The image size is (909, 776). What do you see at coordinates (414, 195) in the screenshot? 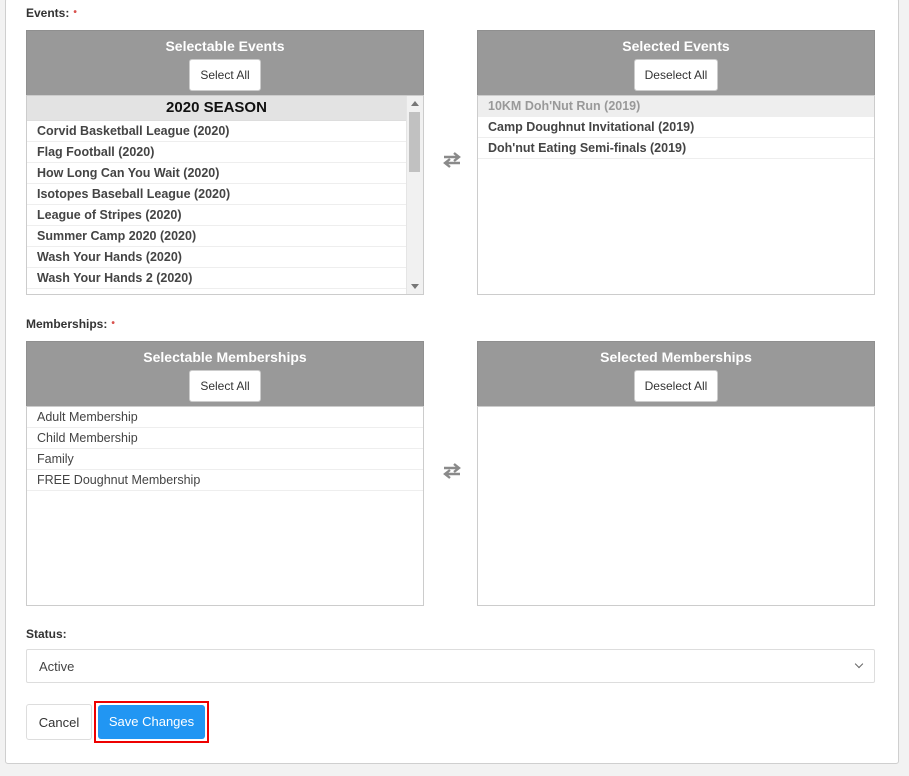
I see `events-scrollbar` at bounding box center [414, 195].